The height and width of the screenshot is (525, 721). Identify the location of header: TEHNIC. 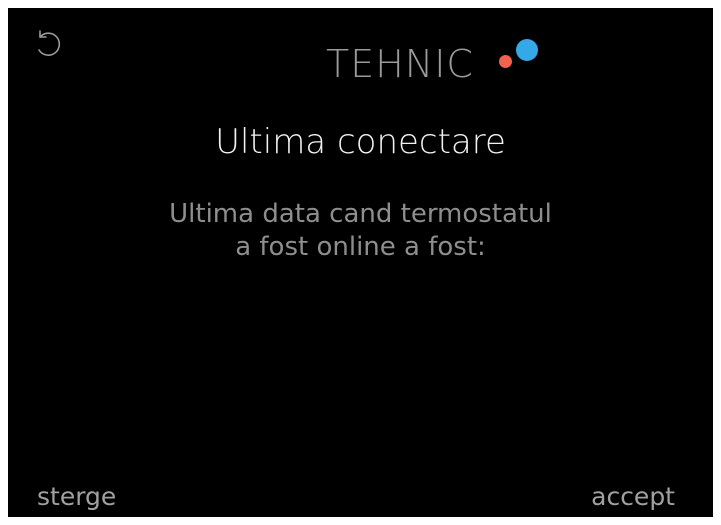
(360, 64).